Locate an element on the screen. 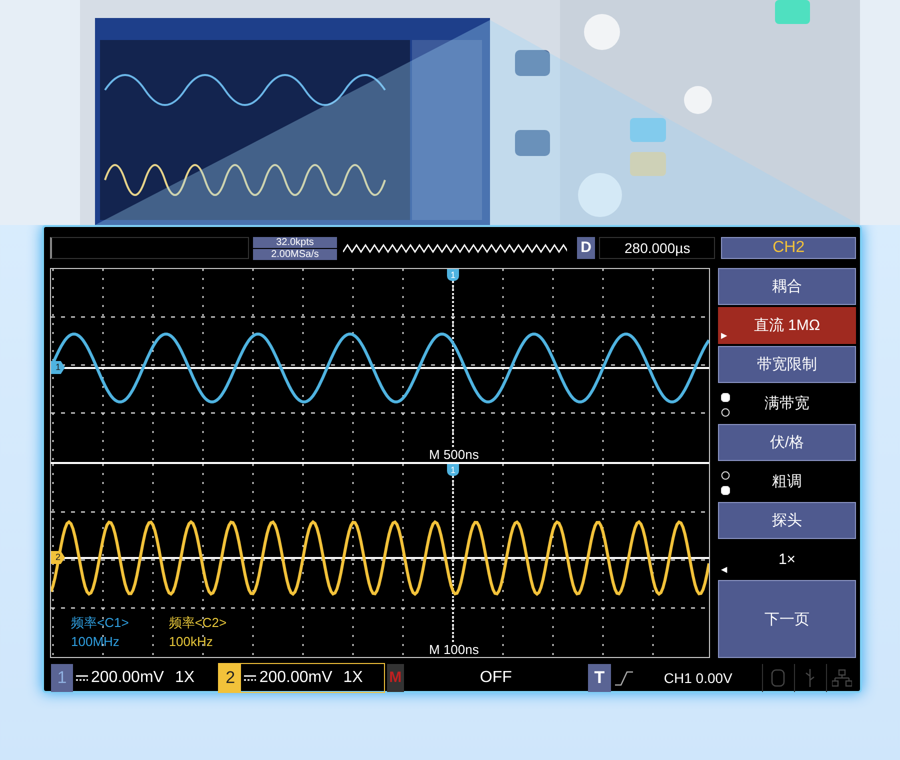 The width and height of the screenshot is (900, 760). menu-title: CH2 is located at coordinates (788, 248).